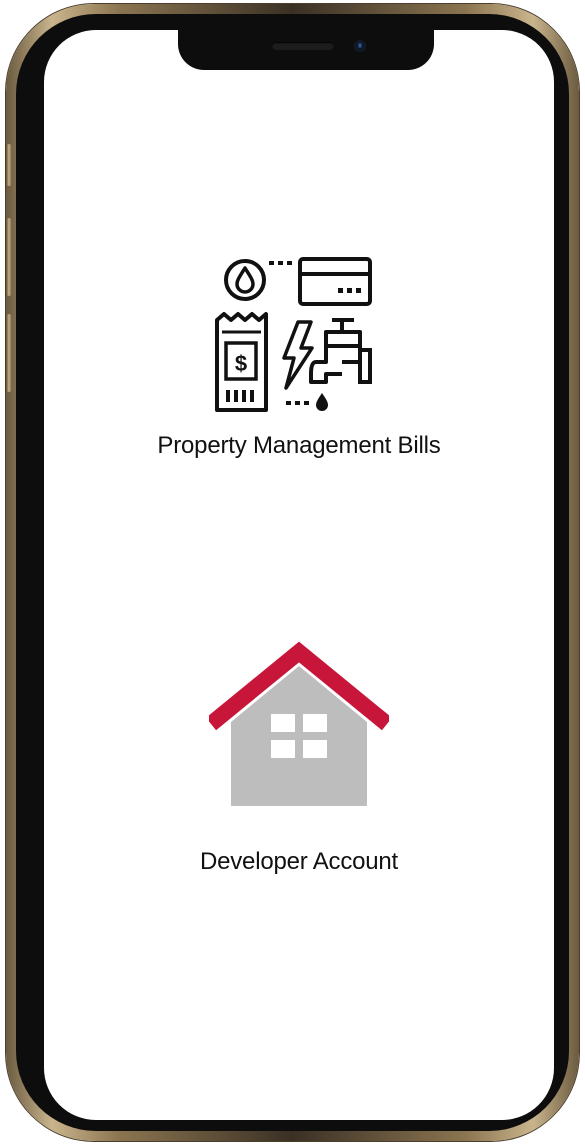 This screenshot has height=1145, width=585. Describe the element at coordinates (293, 334) in the screenshot. I see `bills-utilities-icon: $` at that location.